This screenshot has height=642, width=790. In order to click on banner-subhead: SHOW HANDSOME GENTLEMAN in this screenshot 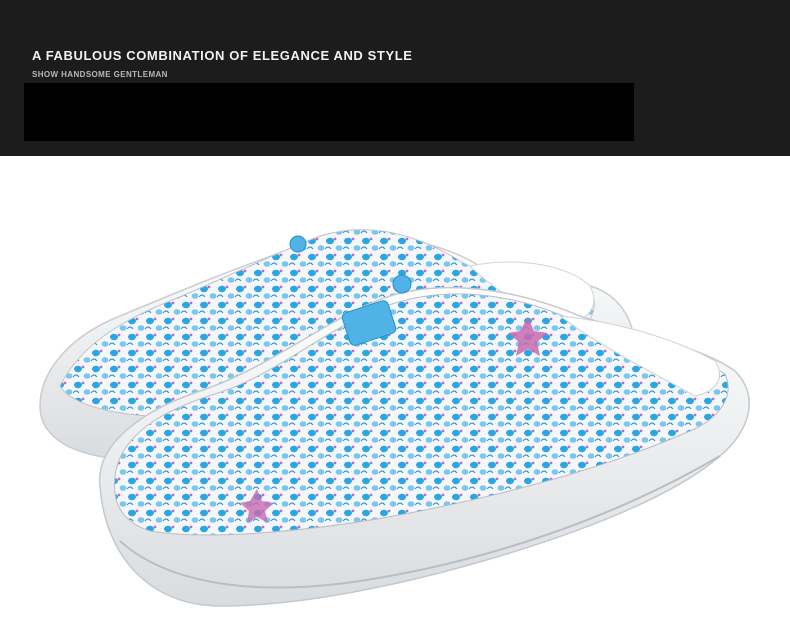, I will do `click(100, 74)`.